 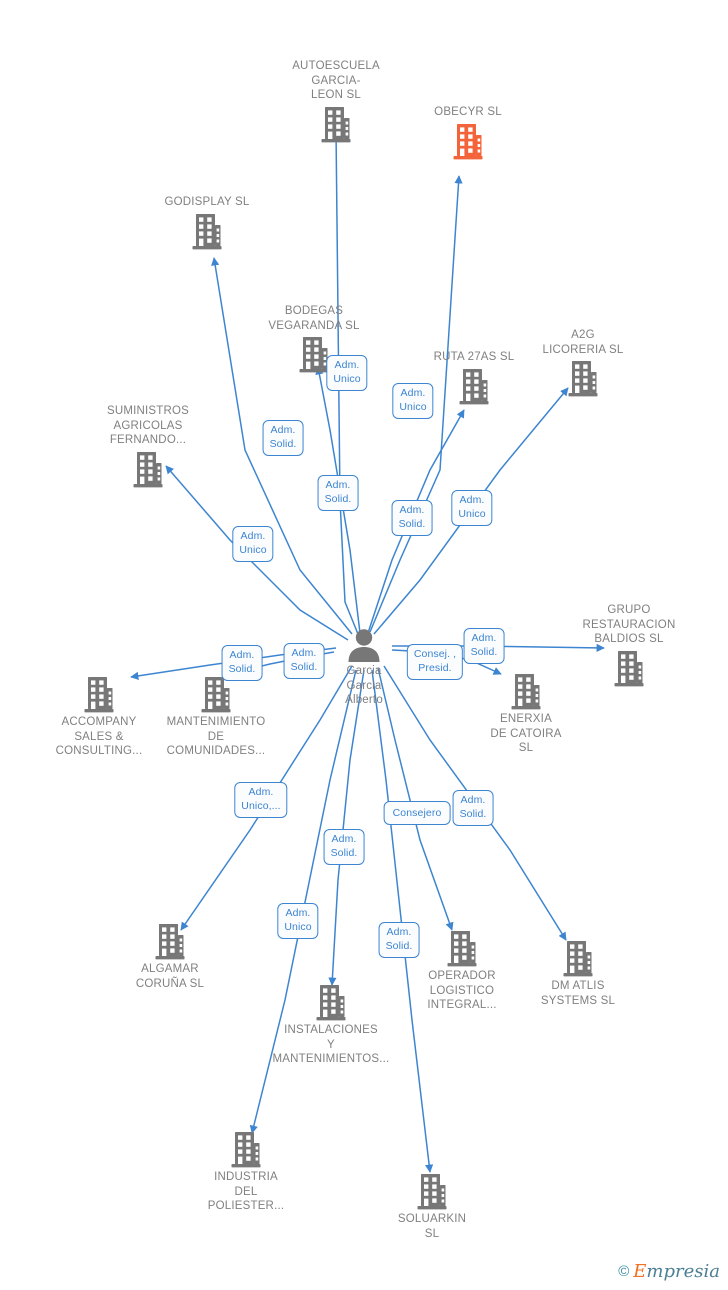 I want to click on node-label-algamar: ALGAMAR CORUÑA SL, so click(x=170, y=976).